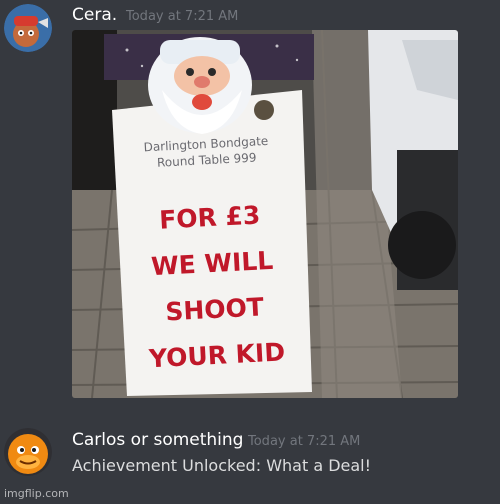 This screenshot has width=500, height=504. I want to click on imgflip-watermark: imgflip.com, so click(36, 493).